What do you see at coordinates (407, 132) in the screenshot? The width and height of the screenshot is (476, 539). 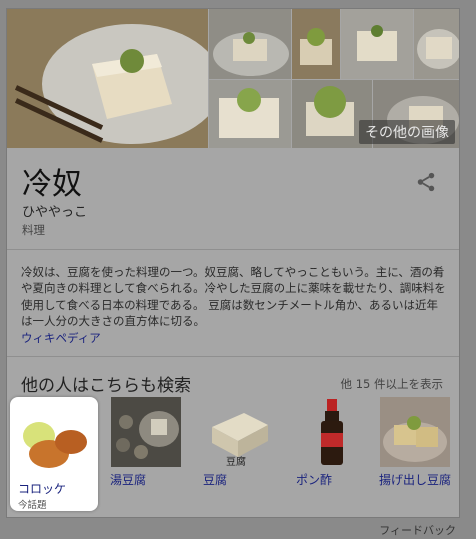 I see `more-photos-label: その他の画像` at bounding box center [407, 132].